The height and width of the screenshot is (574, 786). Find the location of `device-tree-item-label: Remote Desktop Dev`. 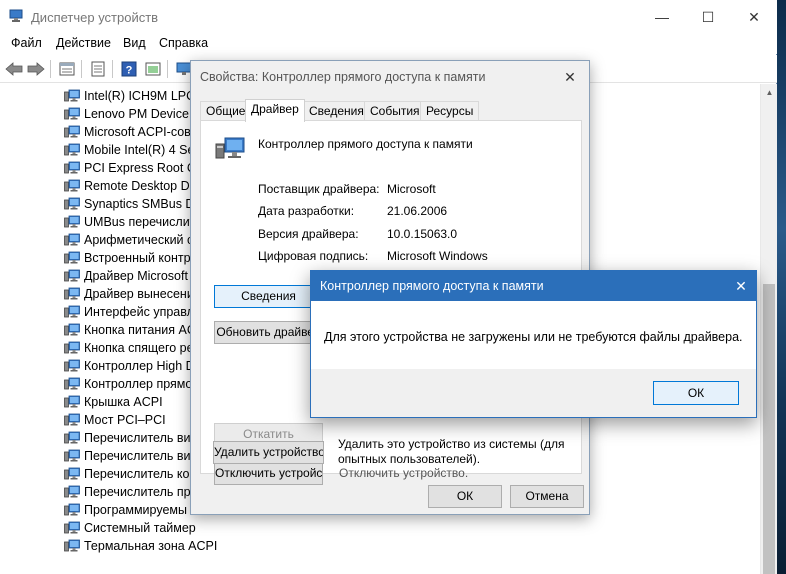

device-tree-item-label: Remote Desktop Dev is located at coordinates (143, 186).